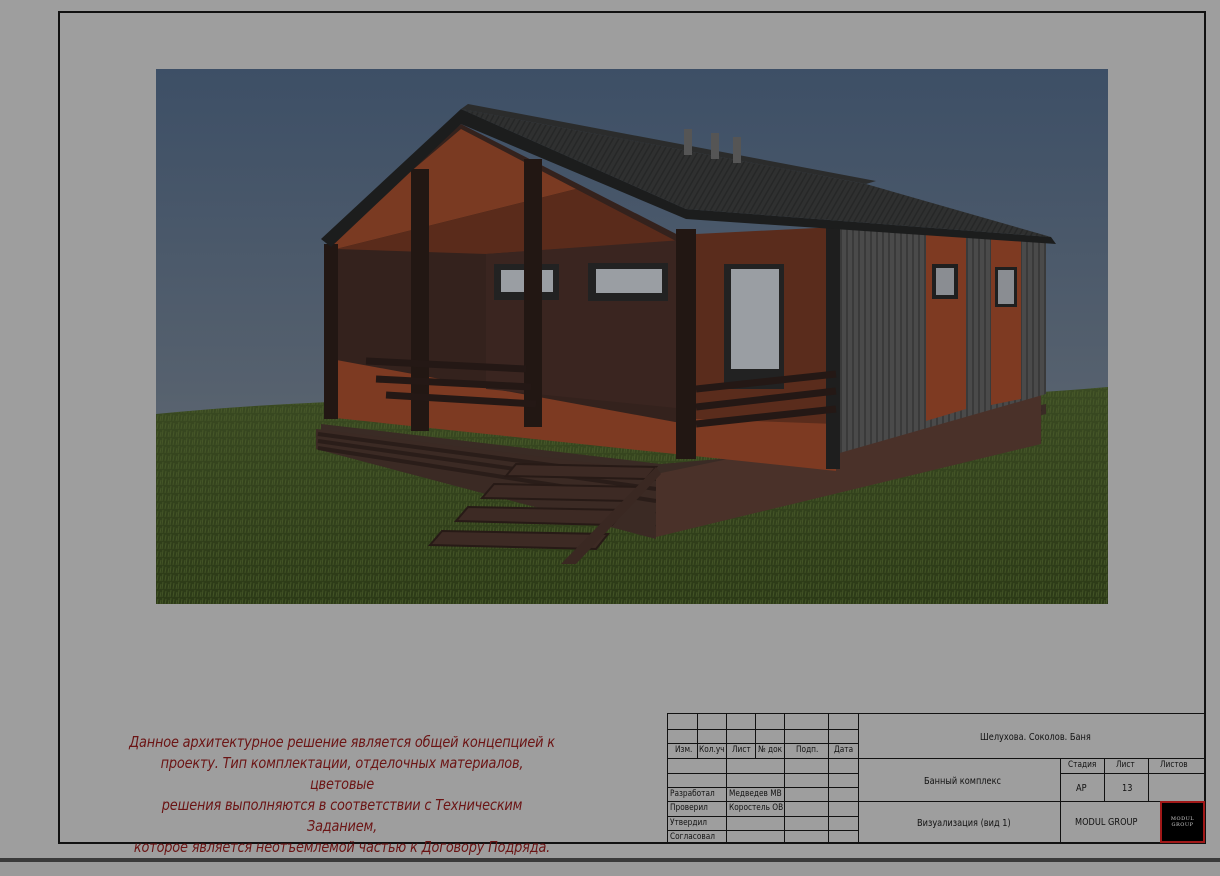  Describe the element at coordinates (1125, 765) in the screenshot. I see `sheet-label: Лист` at that location.